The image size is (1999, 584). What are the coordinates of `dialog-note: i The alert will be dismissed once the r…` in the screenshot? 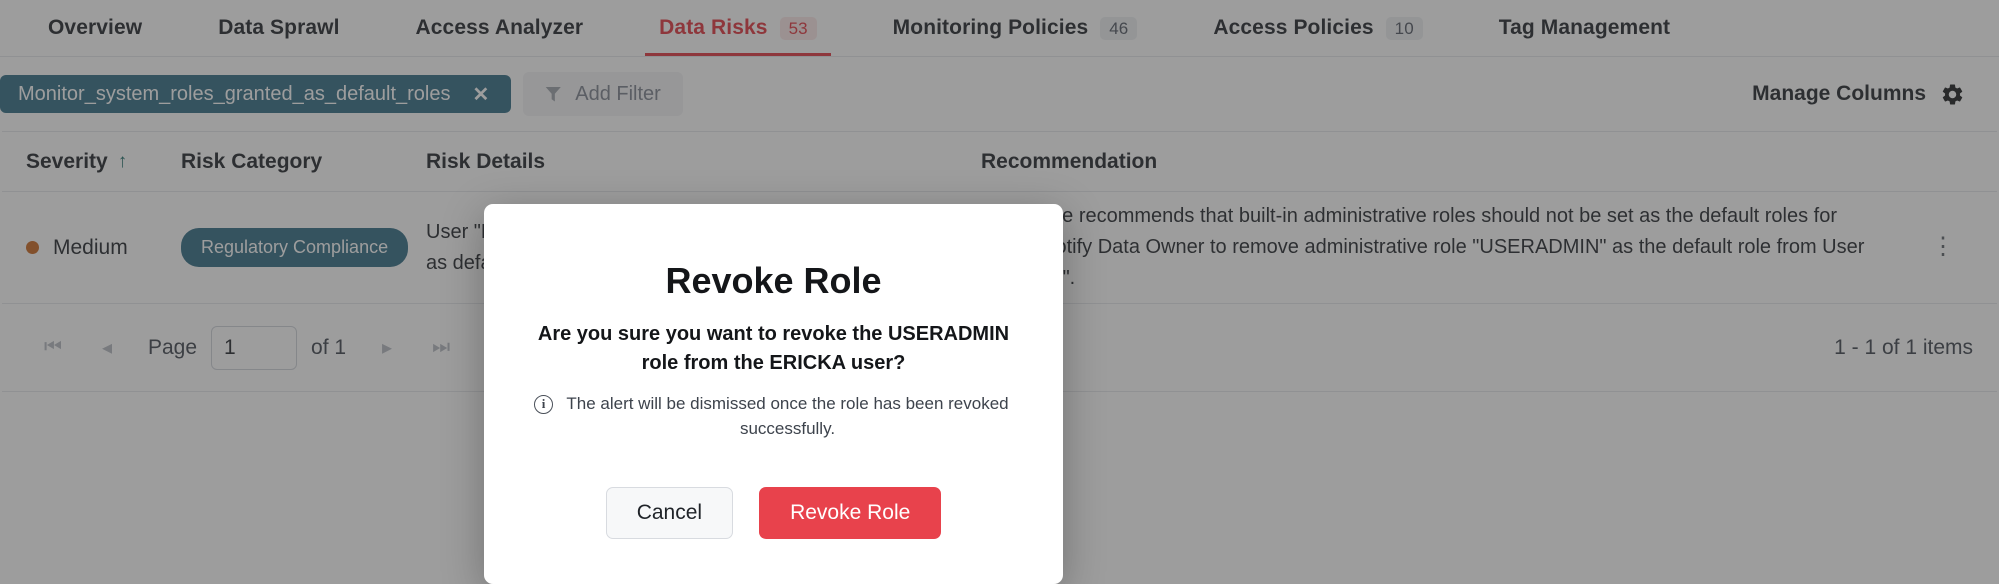 It's located at (773, 416).